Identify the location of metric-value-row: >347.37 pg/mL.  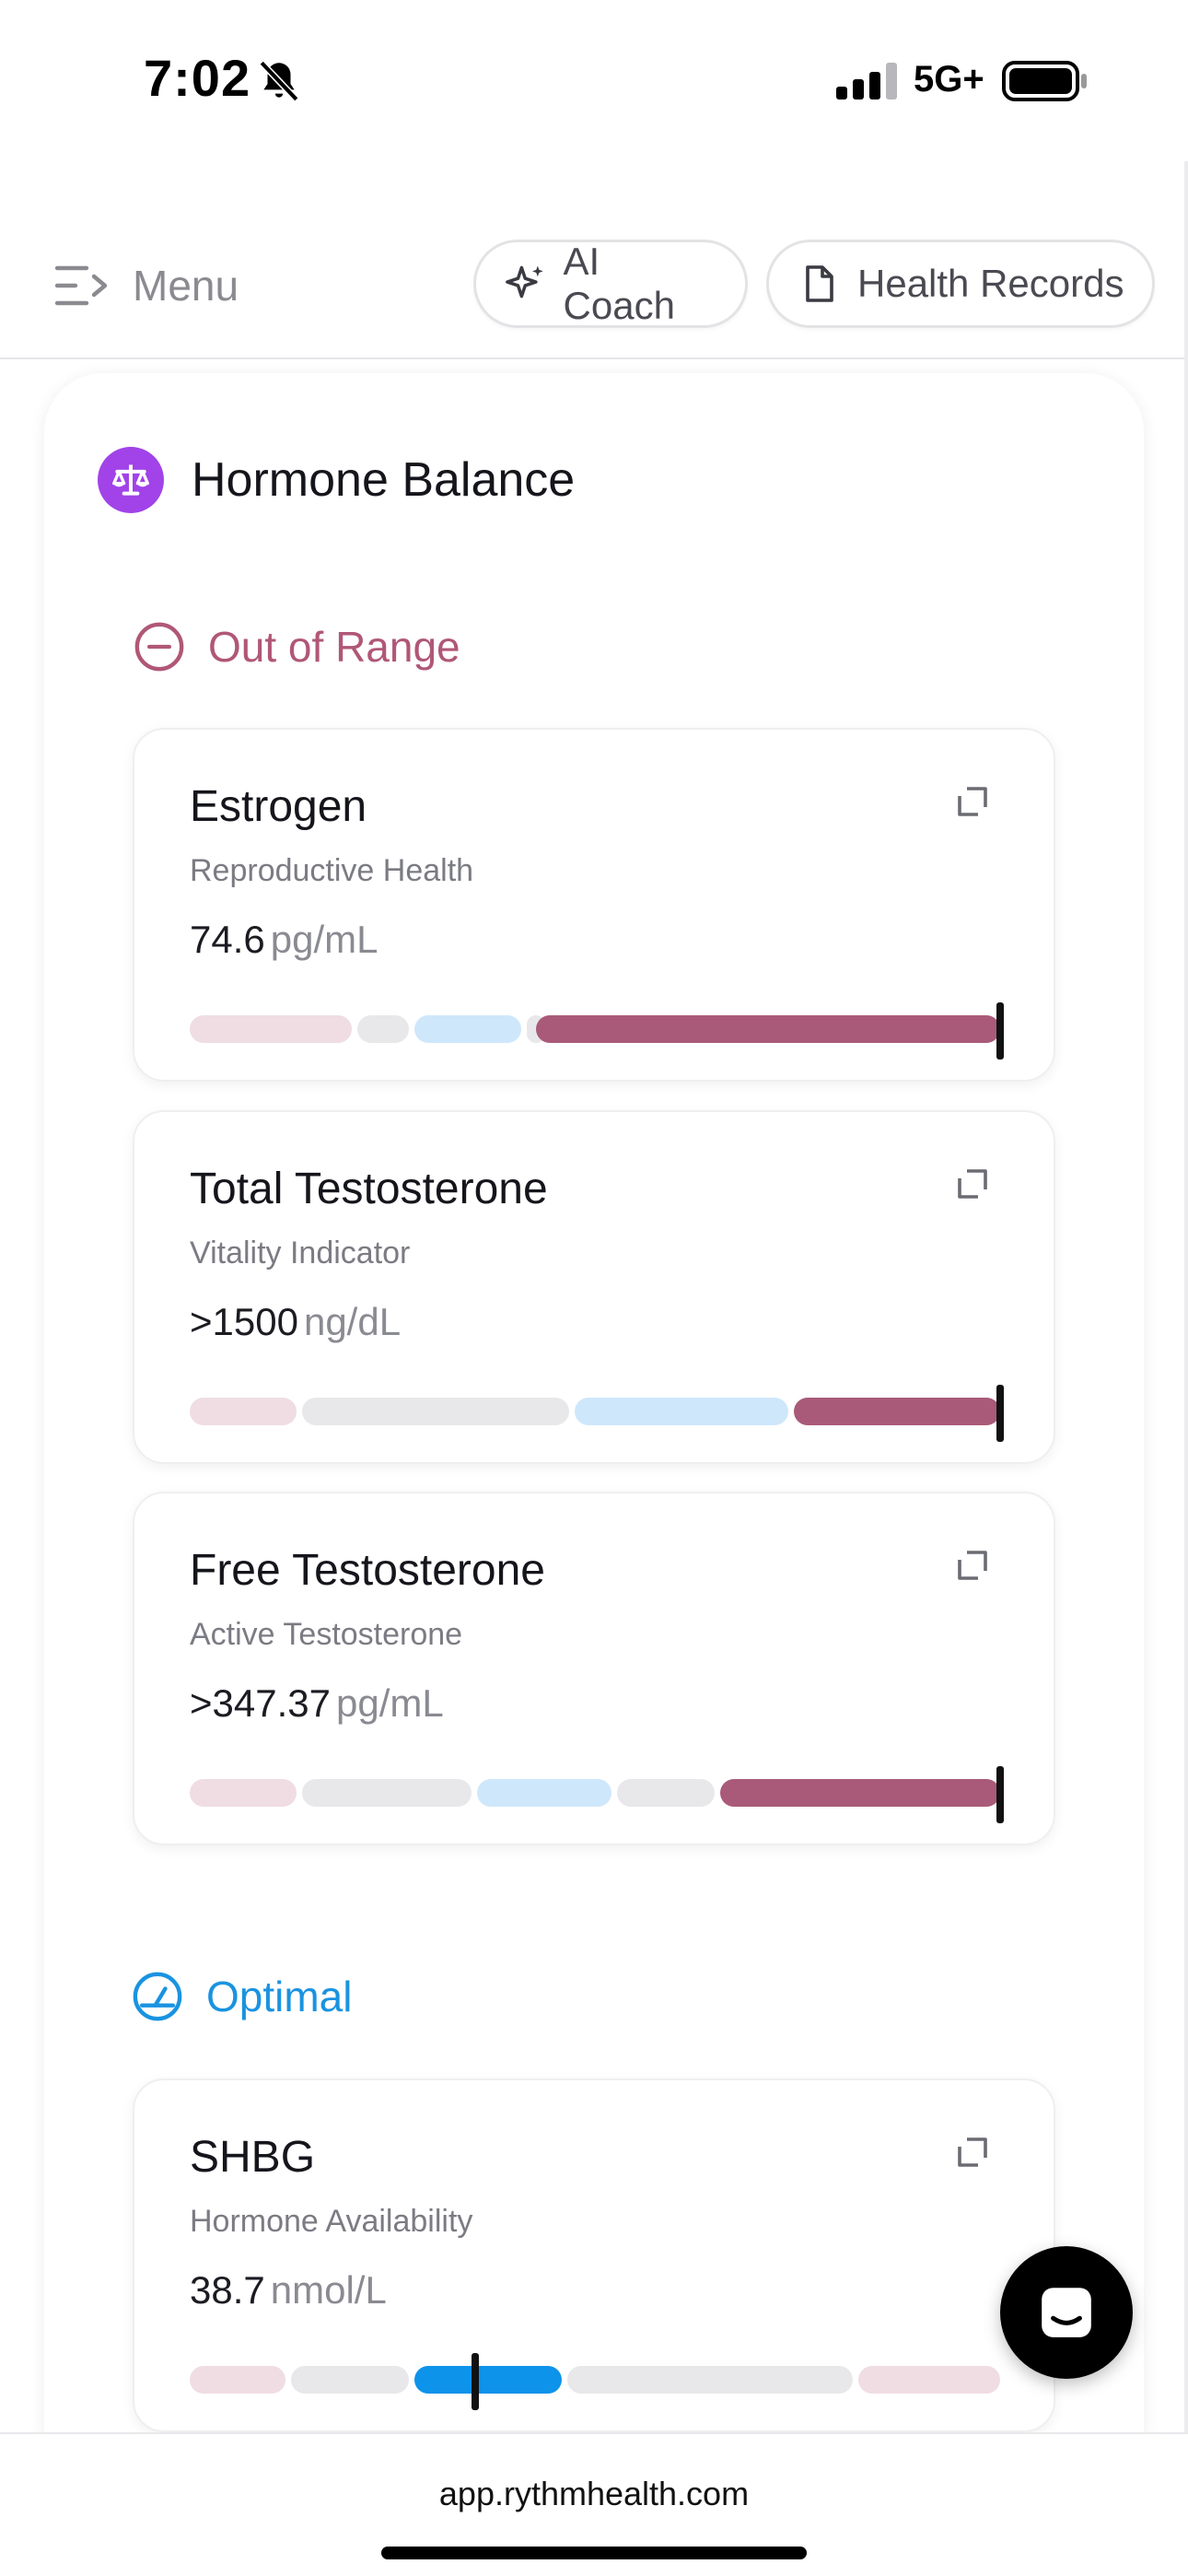
(317, 1703).